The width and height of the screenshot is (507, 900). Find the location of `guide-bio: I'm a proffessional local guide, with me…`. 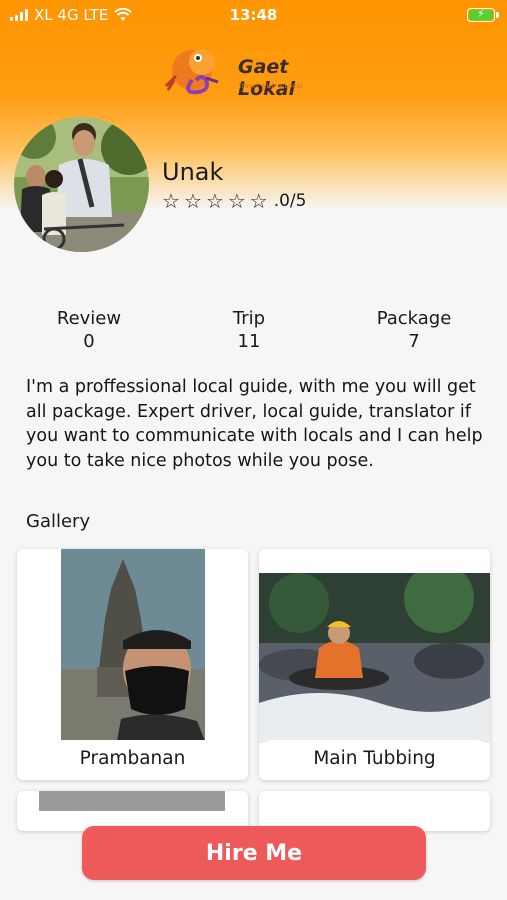

guide-bio: I'm a proffessional local guide, with me… is located at coordinates (254, 424).